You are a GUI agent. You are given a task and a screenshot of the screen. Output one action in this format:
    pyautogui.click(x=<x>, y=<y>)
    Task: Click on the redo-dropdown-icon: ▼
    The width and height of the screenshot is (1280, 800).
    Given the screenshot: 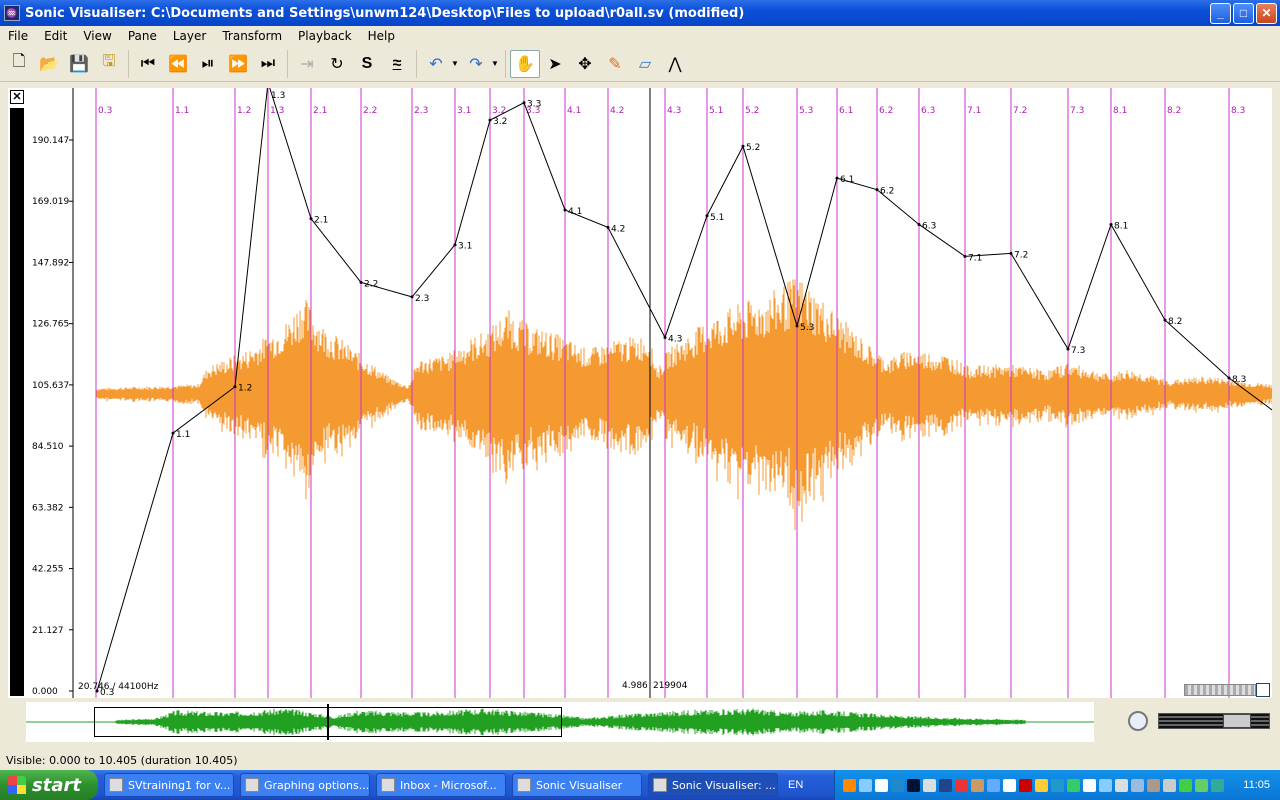 What is the action you would take?
    pyautogui.click(x=496, y=63)
    